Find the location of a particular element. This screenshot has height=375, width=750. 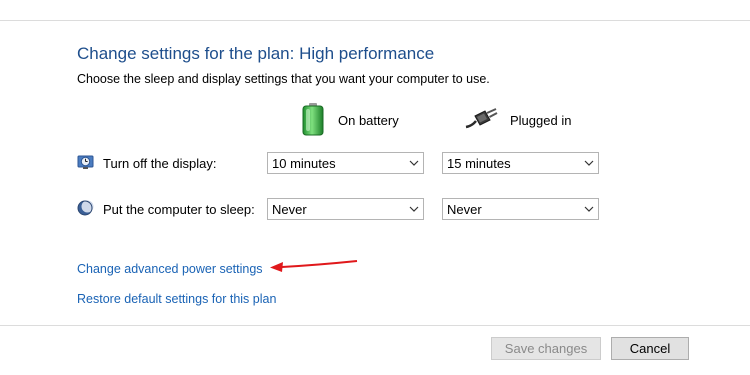

moon-sleep-icon is located at coordinates (86, 209).